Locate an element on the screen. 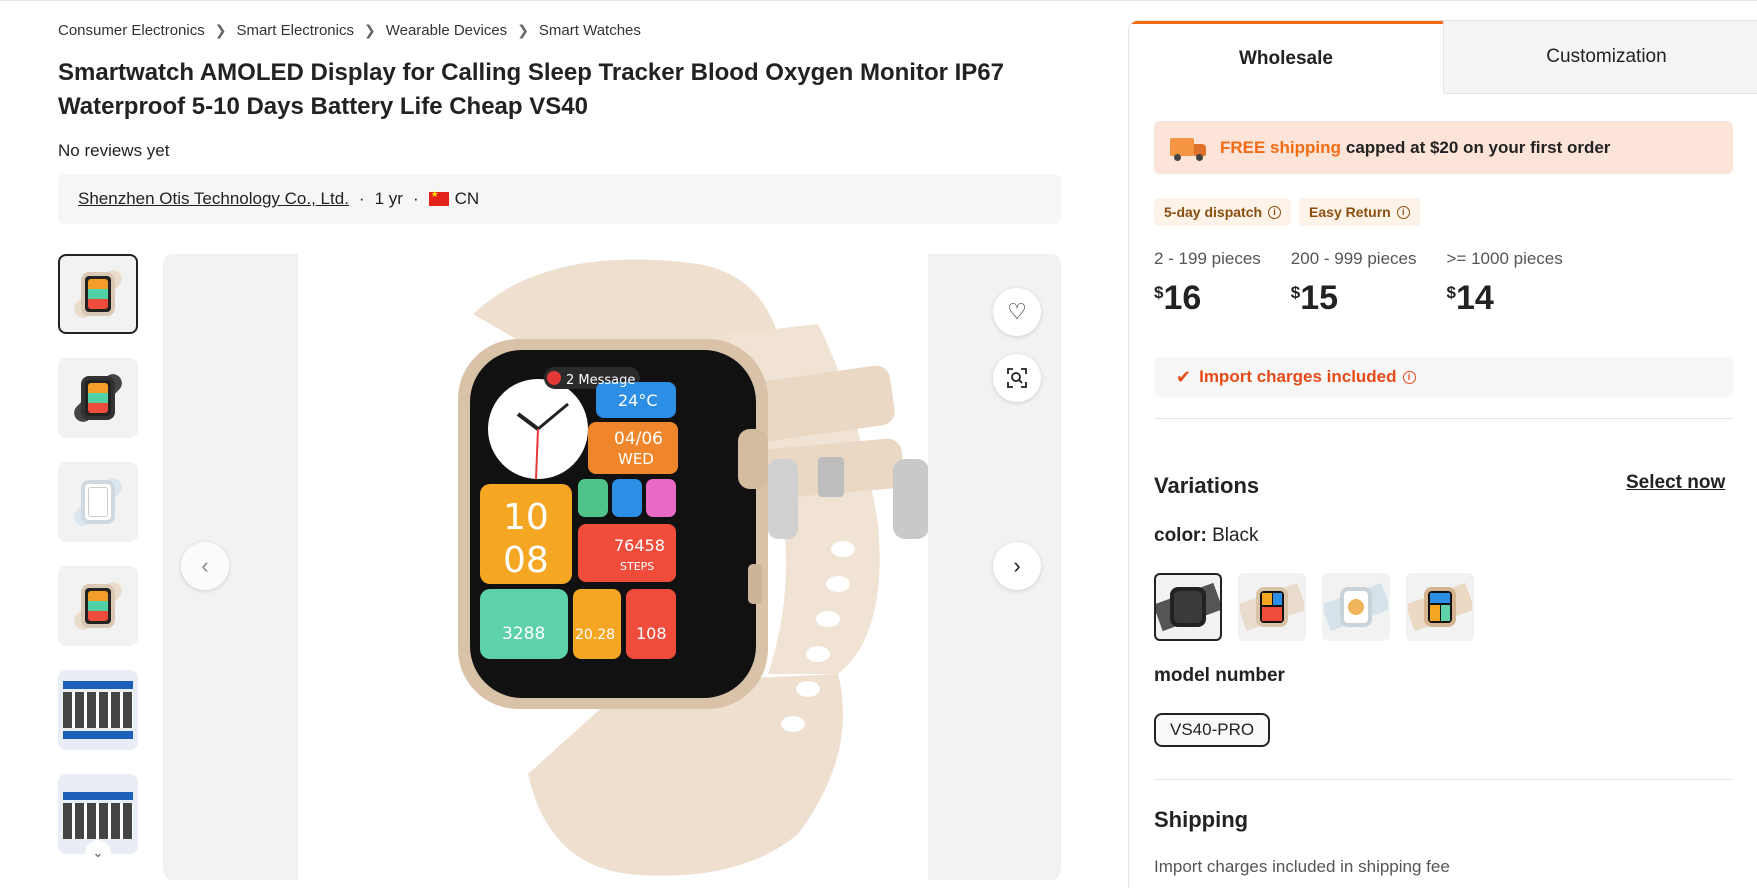  supplier-country: CN is located at coordinates (467, 198).